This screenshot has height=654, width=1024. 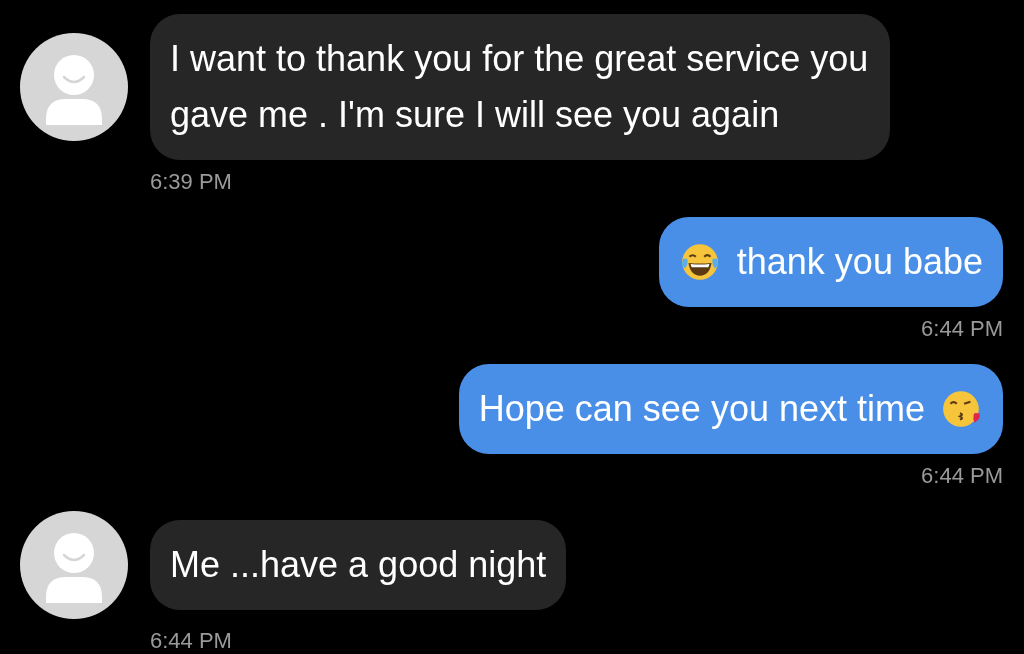 I want to click on message-text: thank you babe, so click(x=859, y=262).